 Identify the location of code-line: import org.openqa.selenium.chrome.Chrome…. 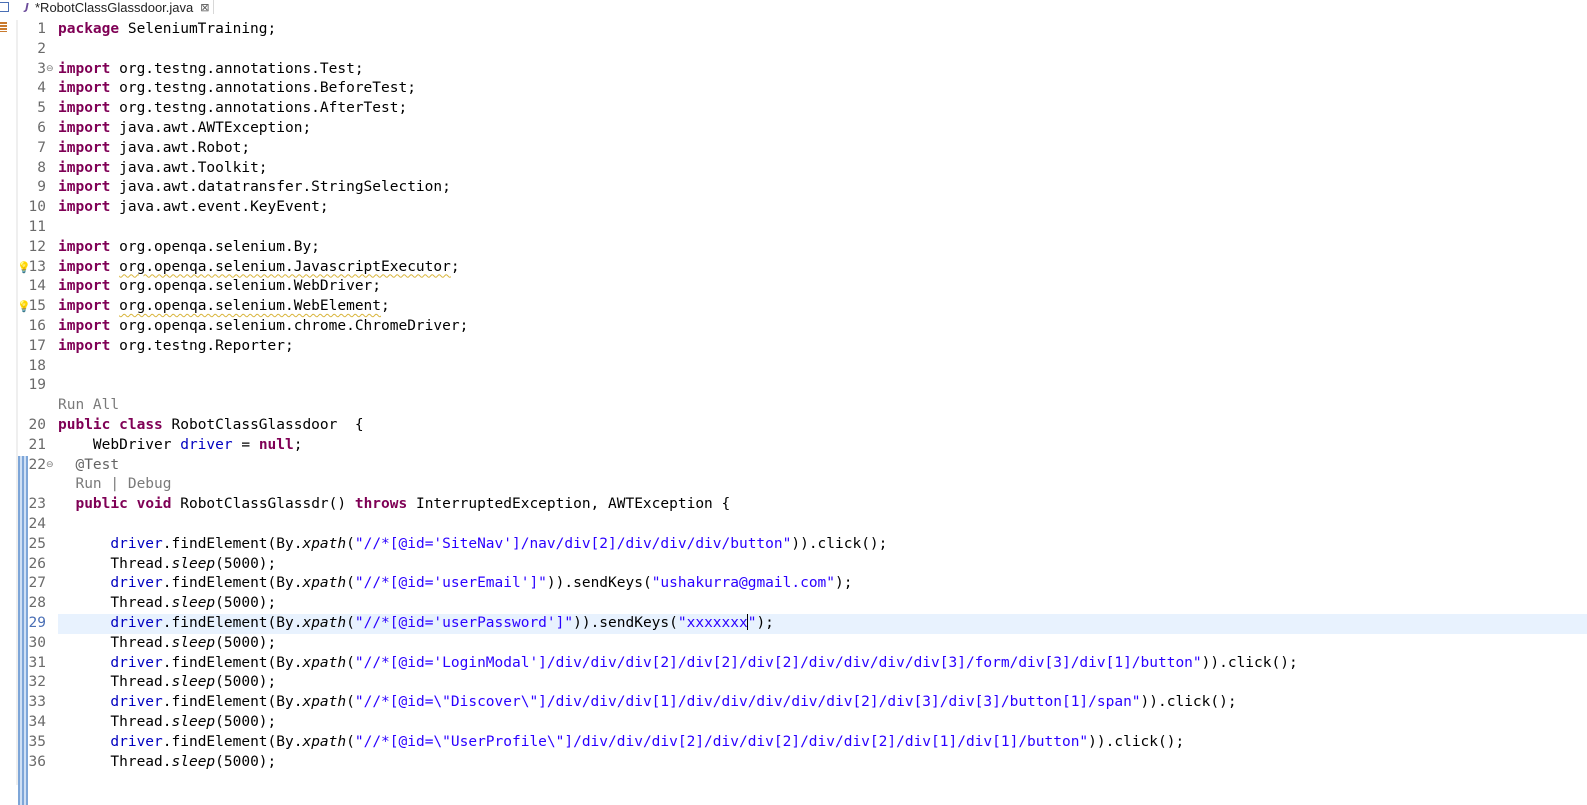
(263, 327).